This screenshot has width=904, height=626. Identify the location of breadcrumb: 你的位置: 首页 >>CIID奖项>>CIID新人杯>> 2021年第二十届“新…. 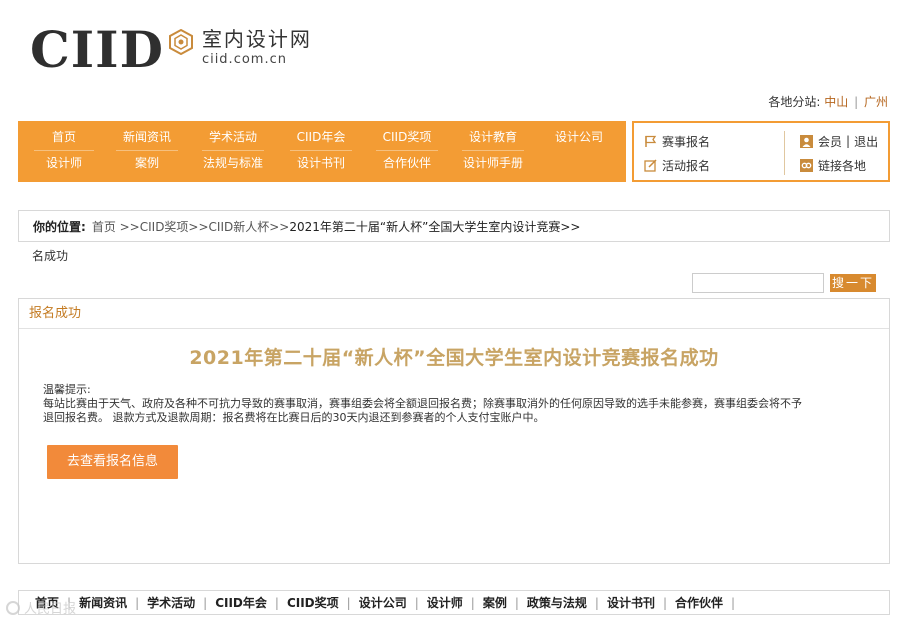
(454, 226).